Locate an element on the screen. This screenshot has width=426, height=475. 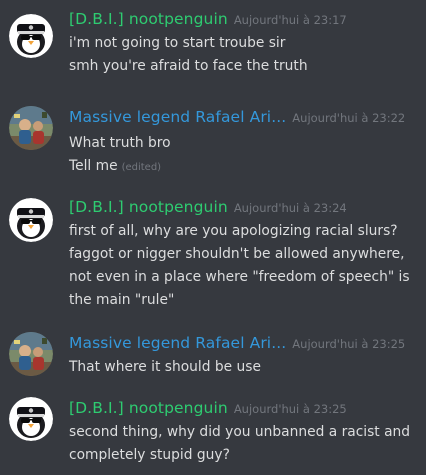
message-timestamp: Aujourd'hui à 23:17 is located at coordinates (290, 20).